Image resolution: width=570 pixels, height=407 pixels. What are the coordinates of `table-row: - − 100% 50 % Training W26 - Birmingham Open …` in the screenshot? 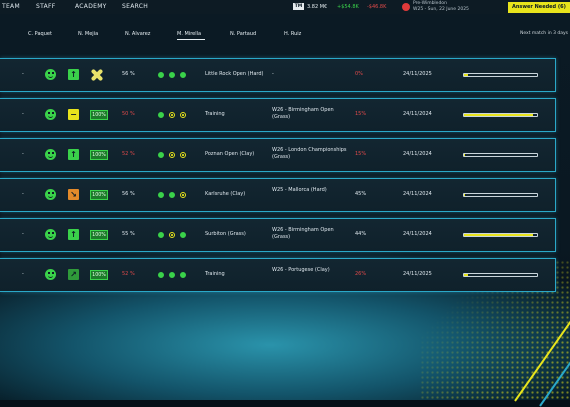 It's located at (278, 115).